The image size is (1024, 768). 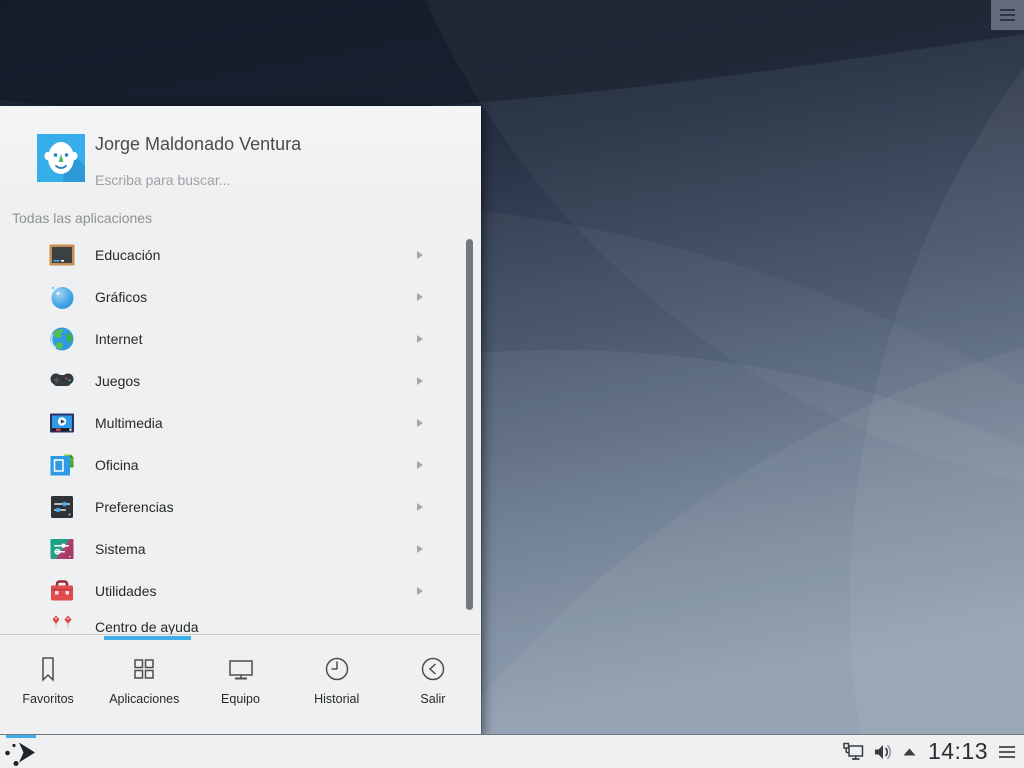 What do you see at coordinates (129, 423) in the screenshot?
I see `category-label: Multimedia` at bounding box center [129, 423].